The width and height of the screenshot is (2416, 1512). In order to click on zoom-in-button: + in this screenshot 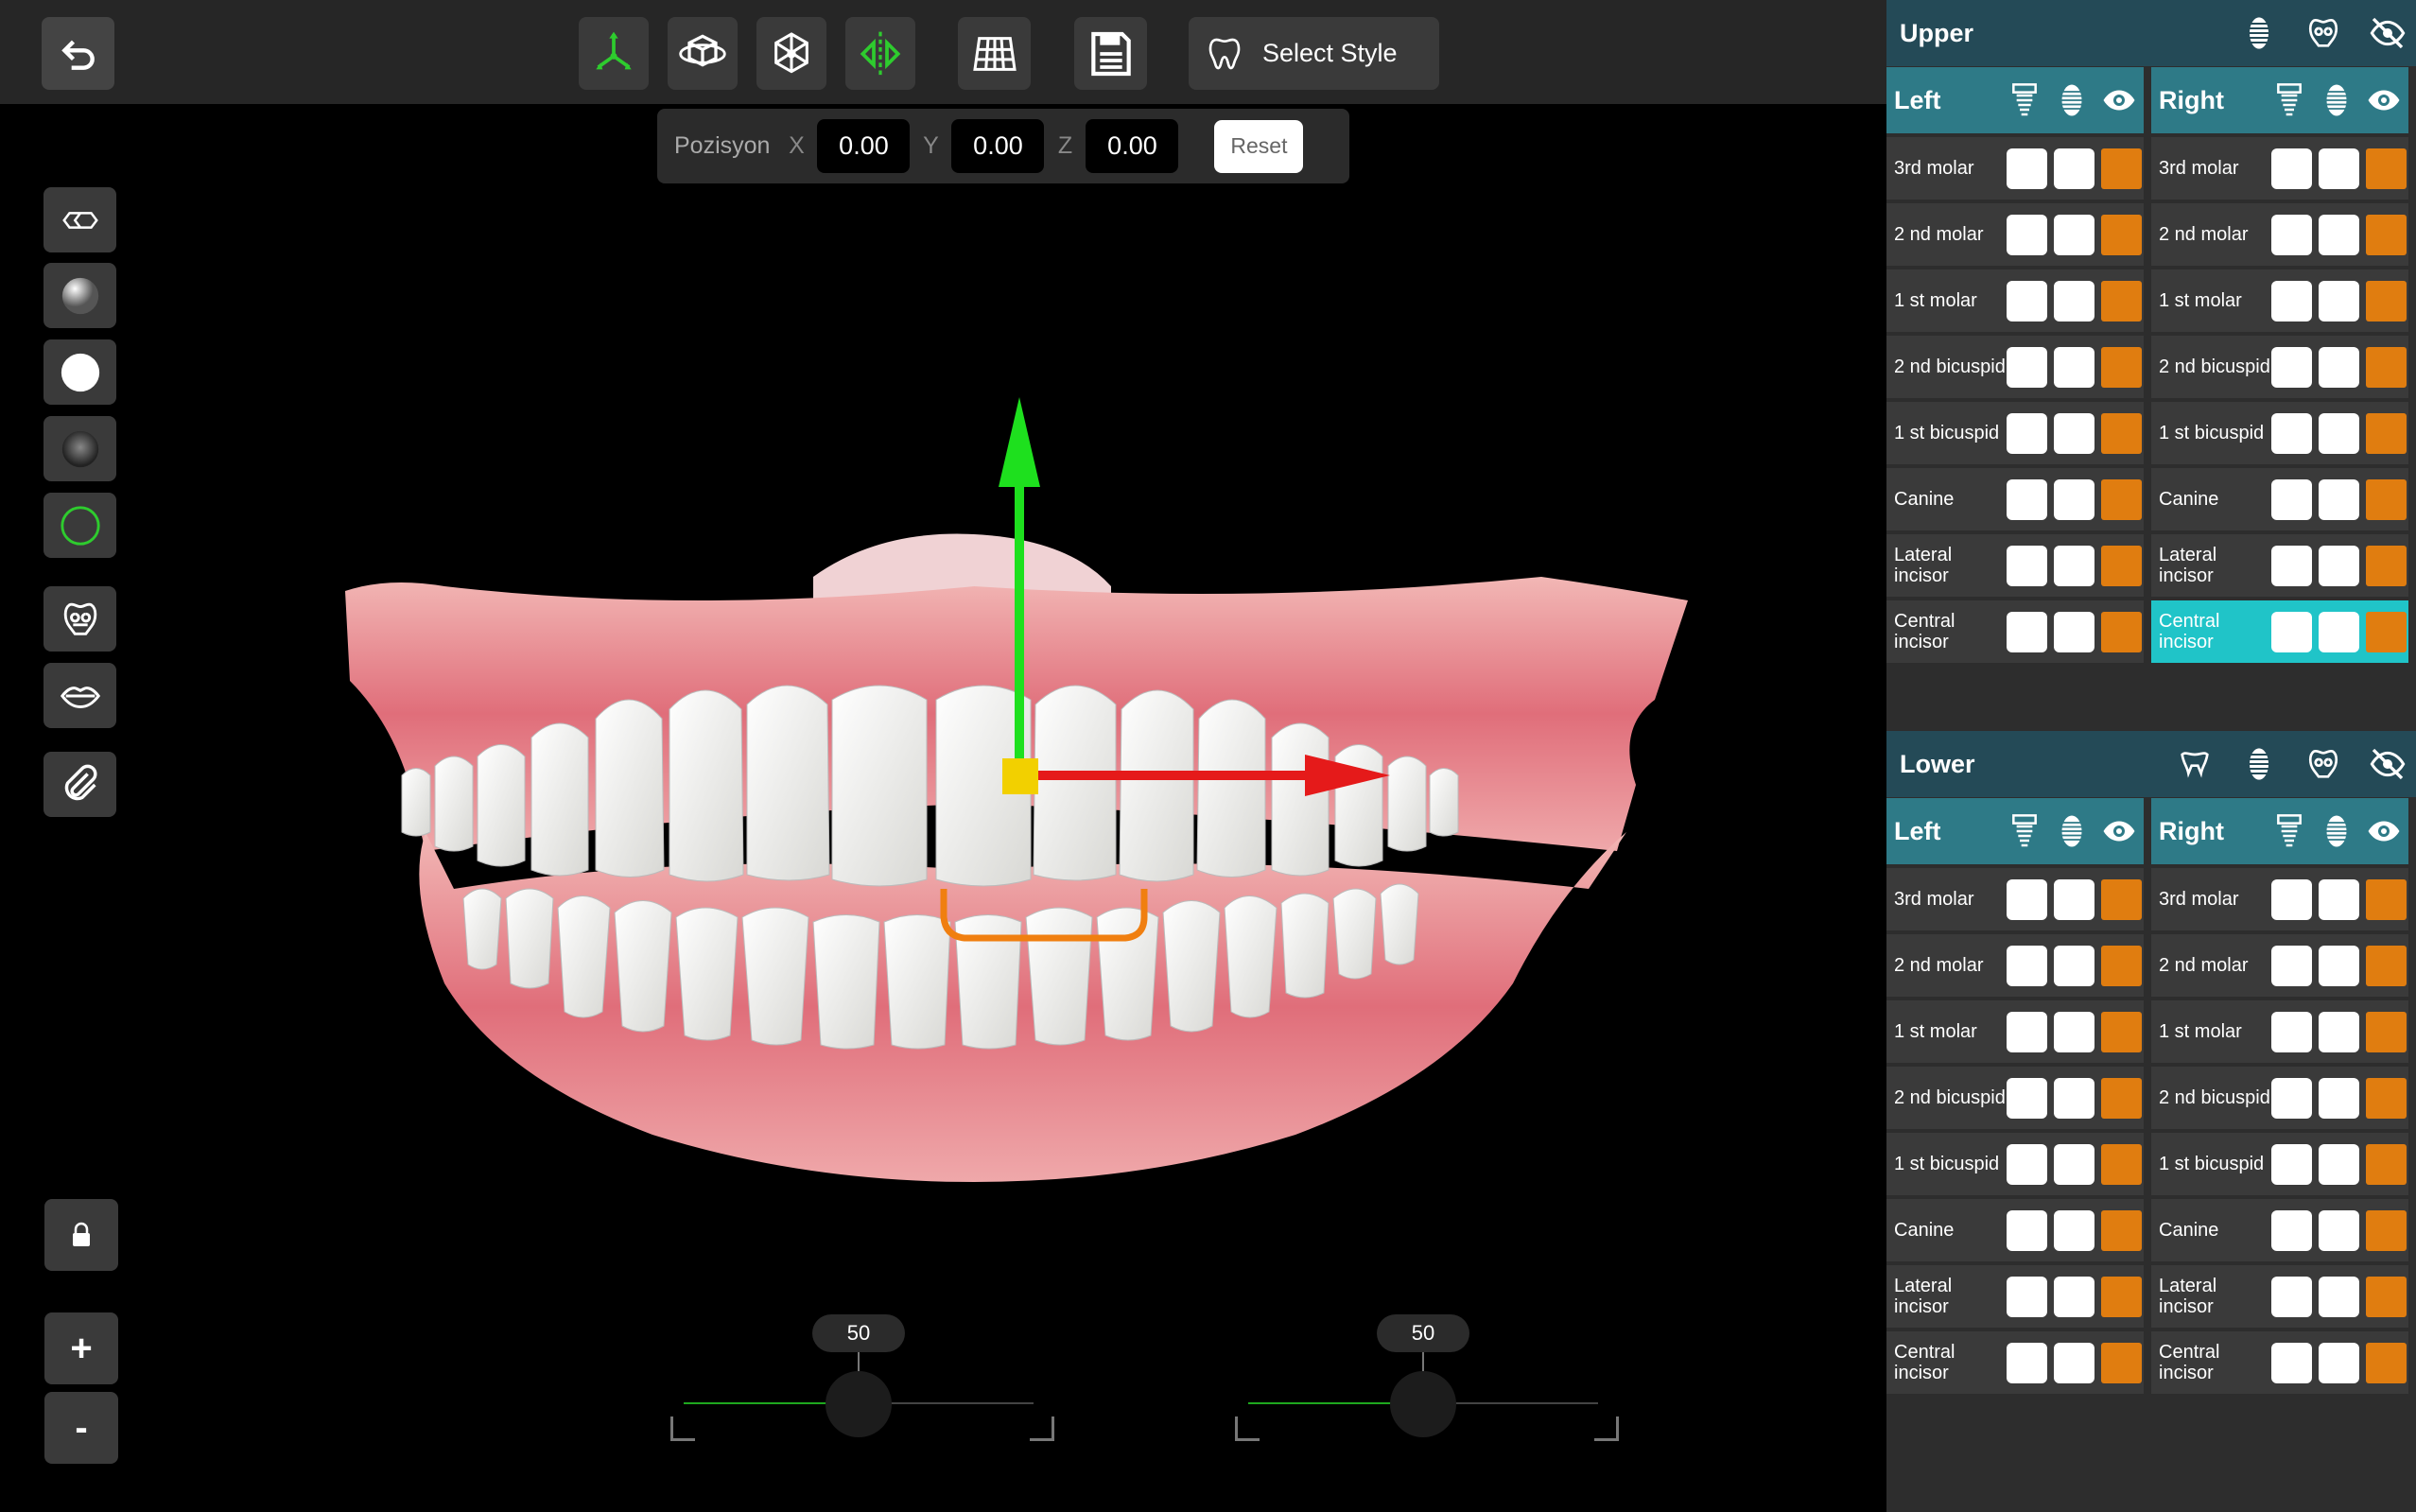, I will do `click(81, 1348)`.